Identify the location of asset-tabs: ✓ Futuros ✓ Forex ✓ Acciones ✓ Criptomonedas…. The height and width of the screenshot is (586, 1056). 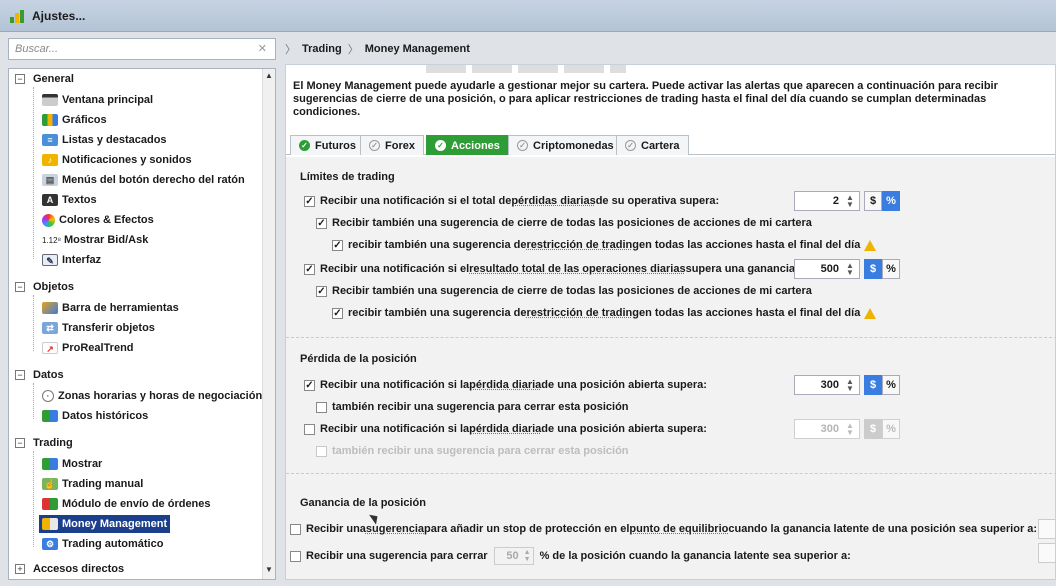
(670, 145).